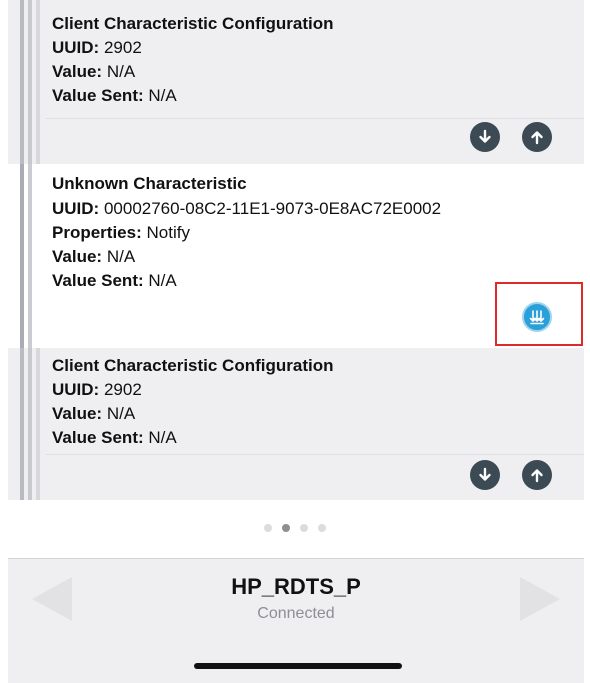  What do you see at coordinates (121, 232) in the screenshot?
I see `properties-row: Properties: Notify` at bounding box center [121, 232].